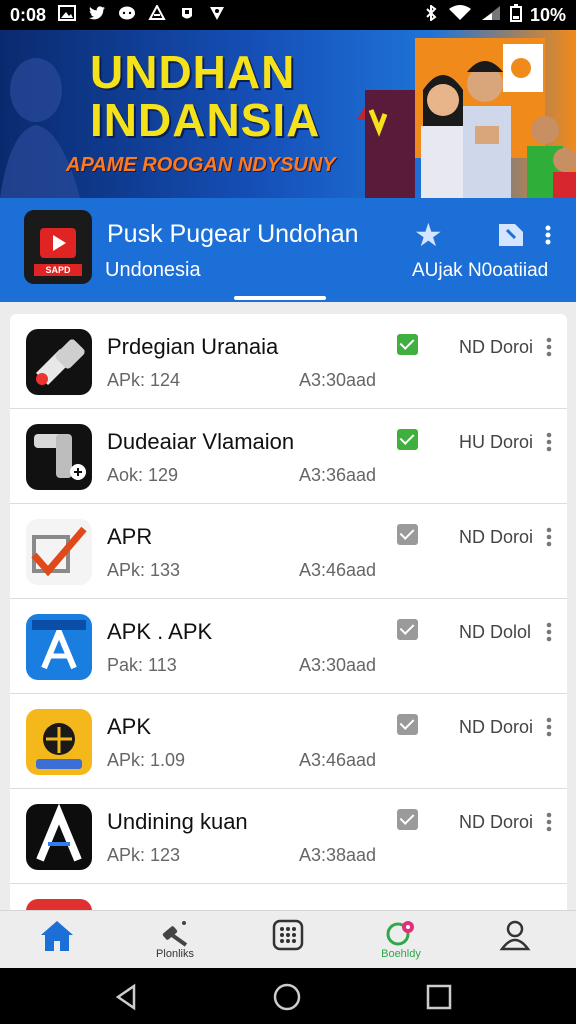 This screenshot has width=576, height=1024. I want to click on tool-icon, so click(59, 362).